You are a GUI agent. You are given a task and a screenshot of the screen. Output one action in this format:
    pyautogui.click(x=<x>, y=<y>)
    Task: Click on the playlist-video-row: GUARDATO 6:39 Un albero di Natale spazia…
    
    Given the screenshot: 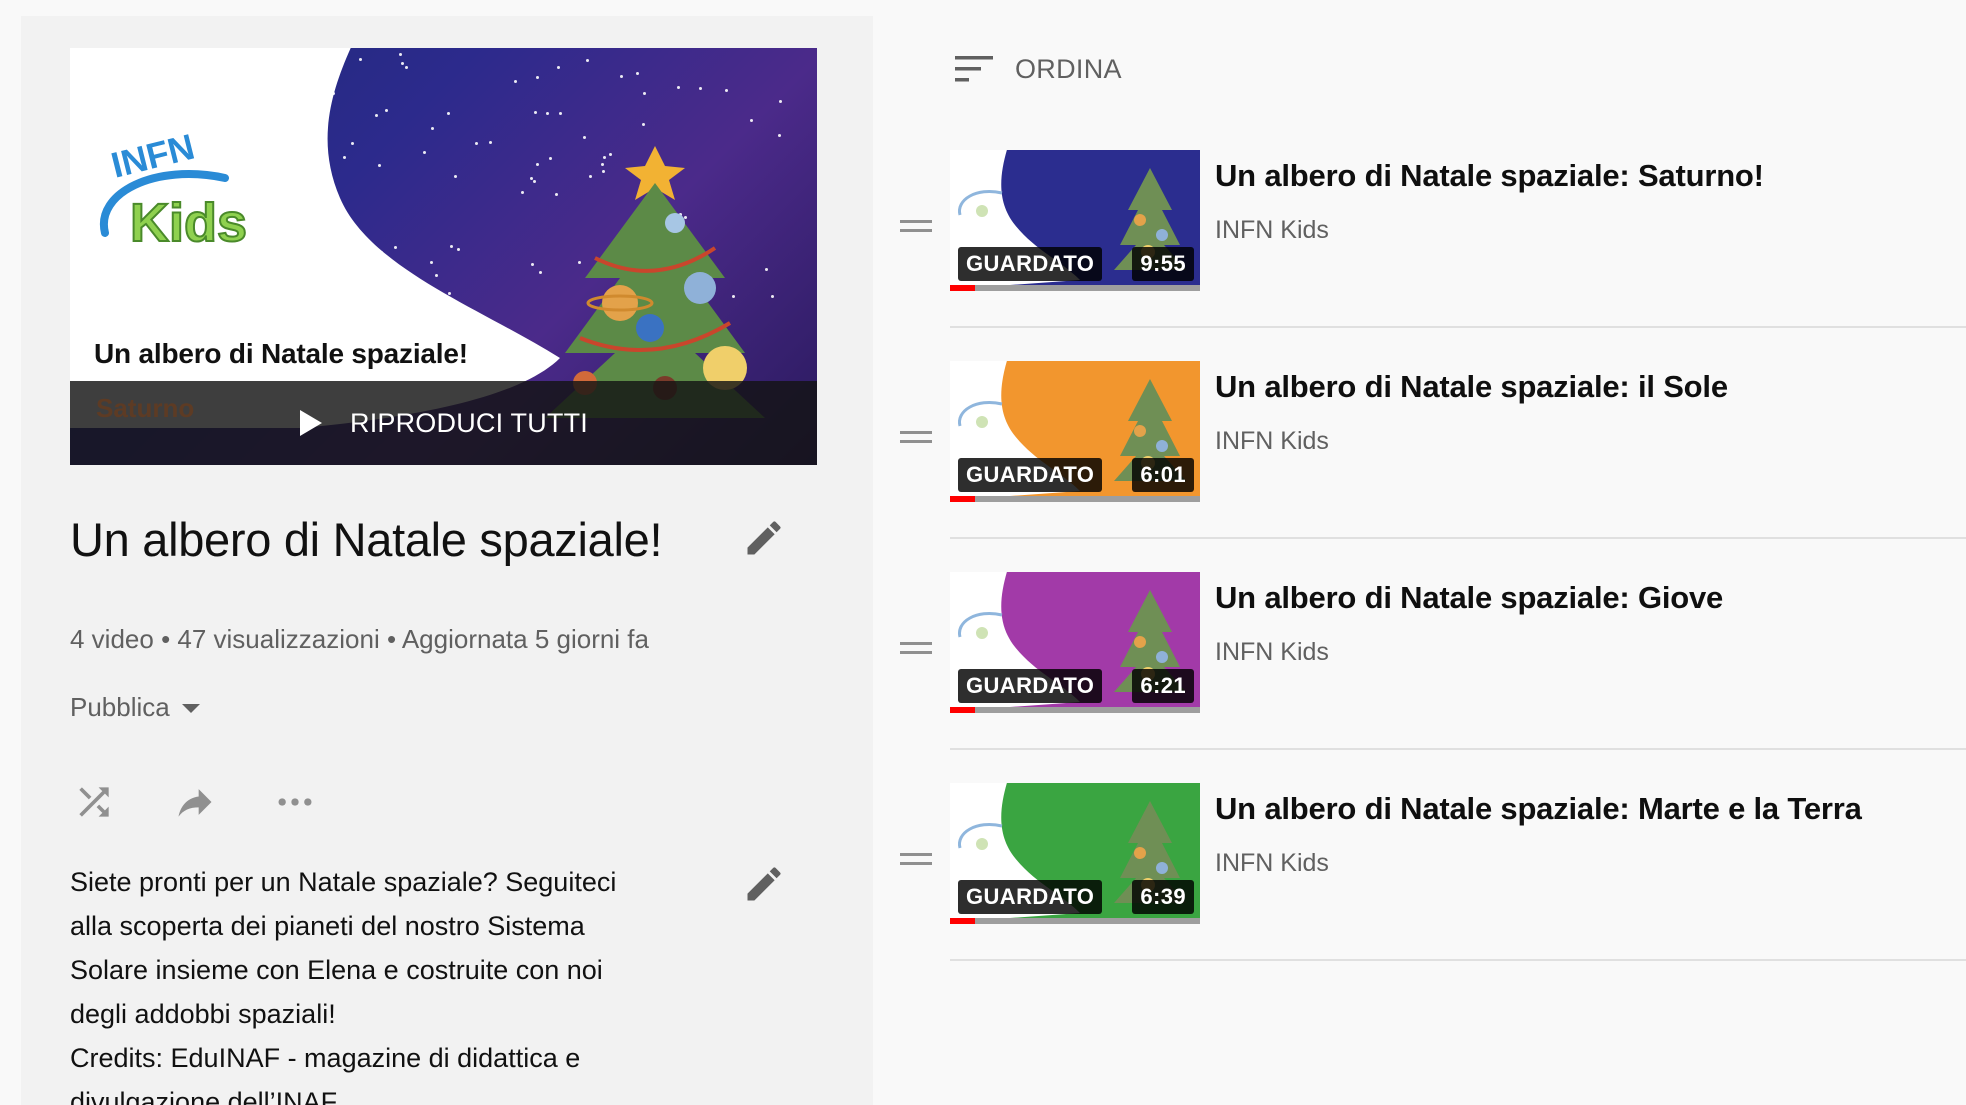 What is the action you would take?
    pyautogui.click(x=1428, y=889)
    